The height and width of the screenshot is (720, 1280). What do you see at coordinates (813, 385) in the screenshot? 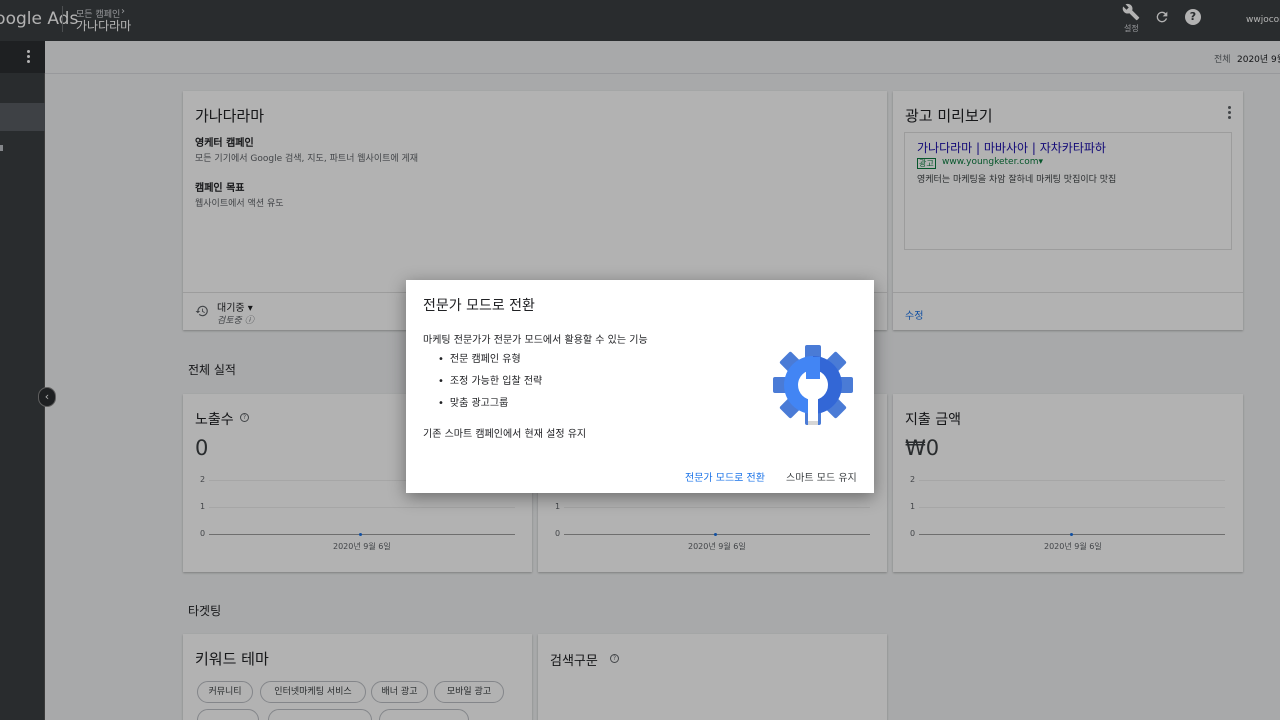
I see `gear-wrench-icon` at bounding box center [813, 385].